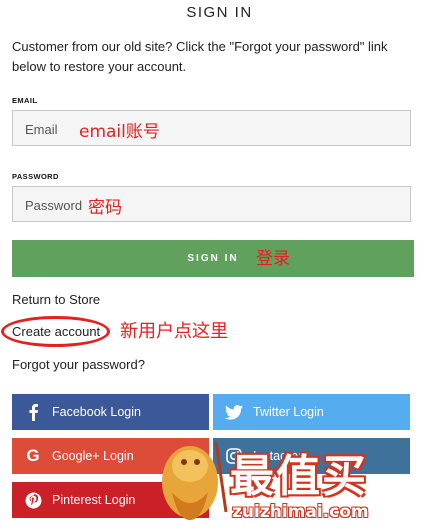  I want to click on twitter-login-button: Twitter Login, so click(311, 412).